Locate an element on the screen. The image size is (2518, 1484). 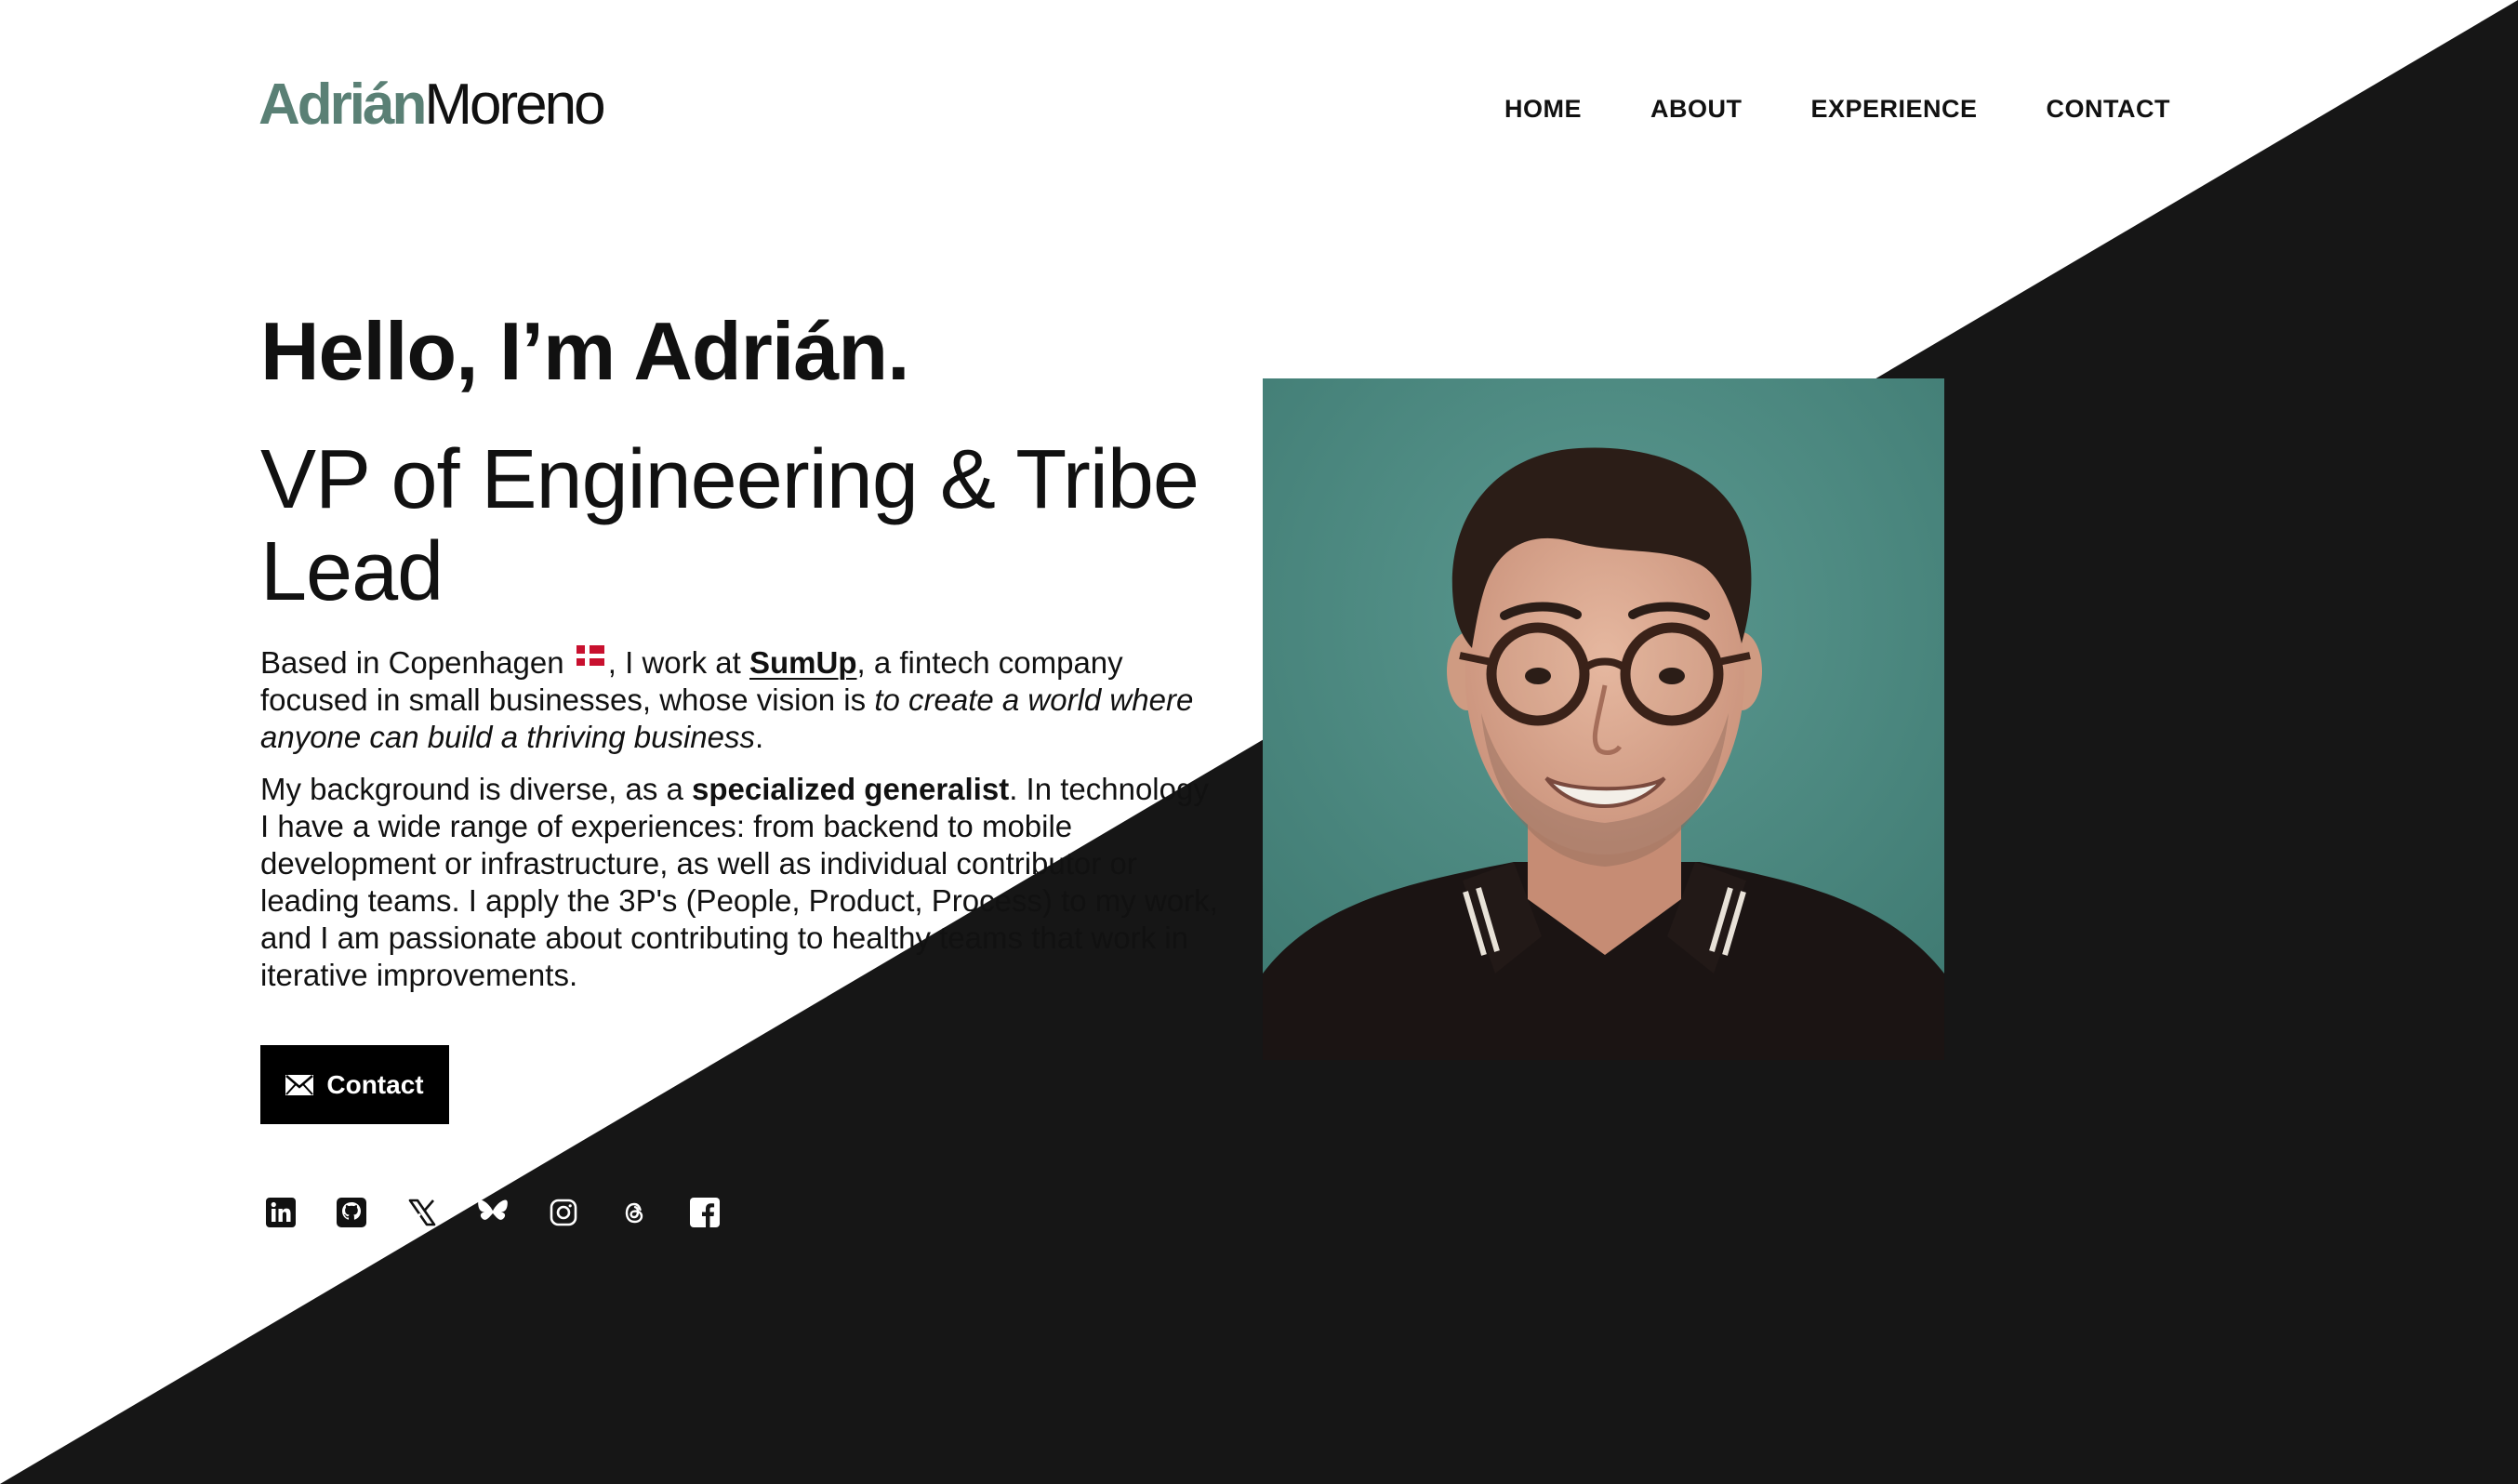
github-icon is located at coordinates (351, 1212).